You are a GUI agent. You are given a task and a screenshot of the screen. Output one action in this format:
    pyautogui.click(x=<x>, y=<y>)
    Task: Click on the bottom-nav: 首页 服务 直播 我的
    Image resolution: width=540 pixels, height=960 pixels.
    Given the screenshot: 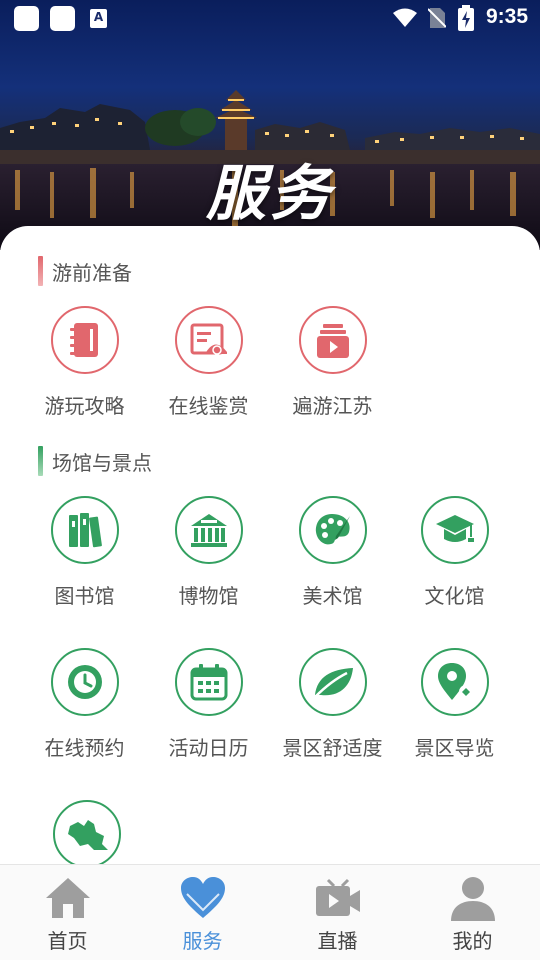 What is the action you would take?
    pyautogui.click(x=270, y=912)
    